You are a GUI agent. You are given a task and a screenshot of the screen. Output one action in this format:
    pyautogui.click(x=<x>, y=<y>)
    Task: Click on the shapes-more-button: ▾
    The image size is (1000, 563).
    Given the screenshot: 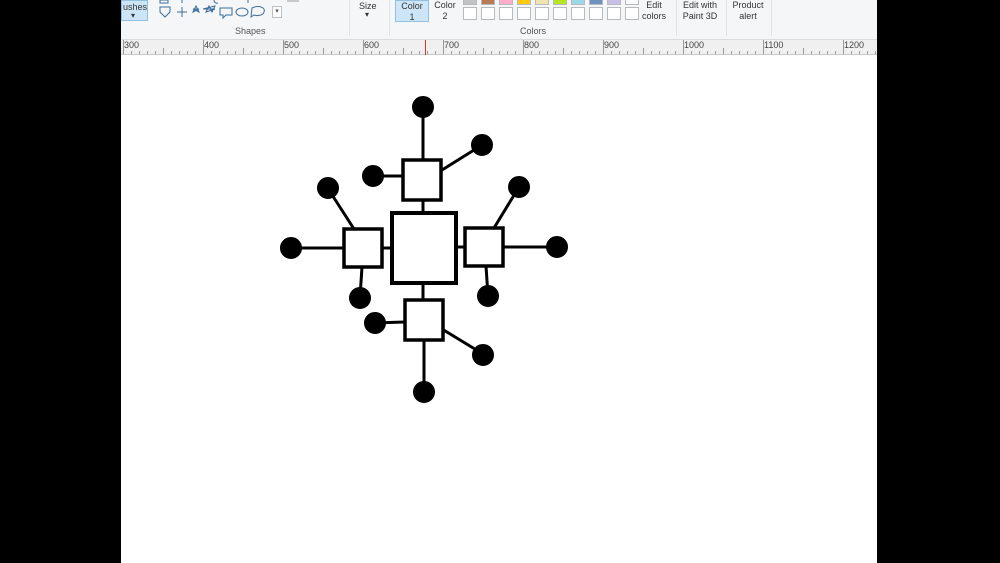 What is the action you would take?
    pyautogui.click(x=277, y=12)
    